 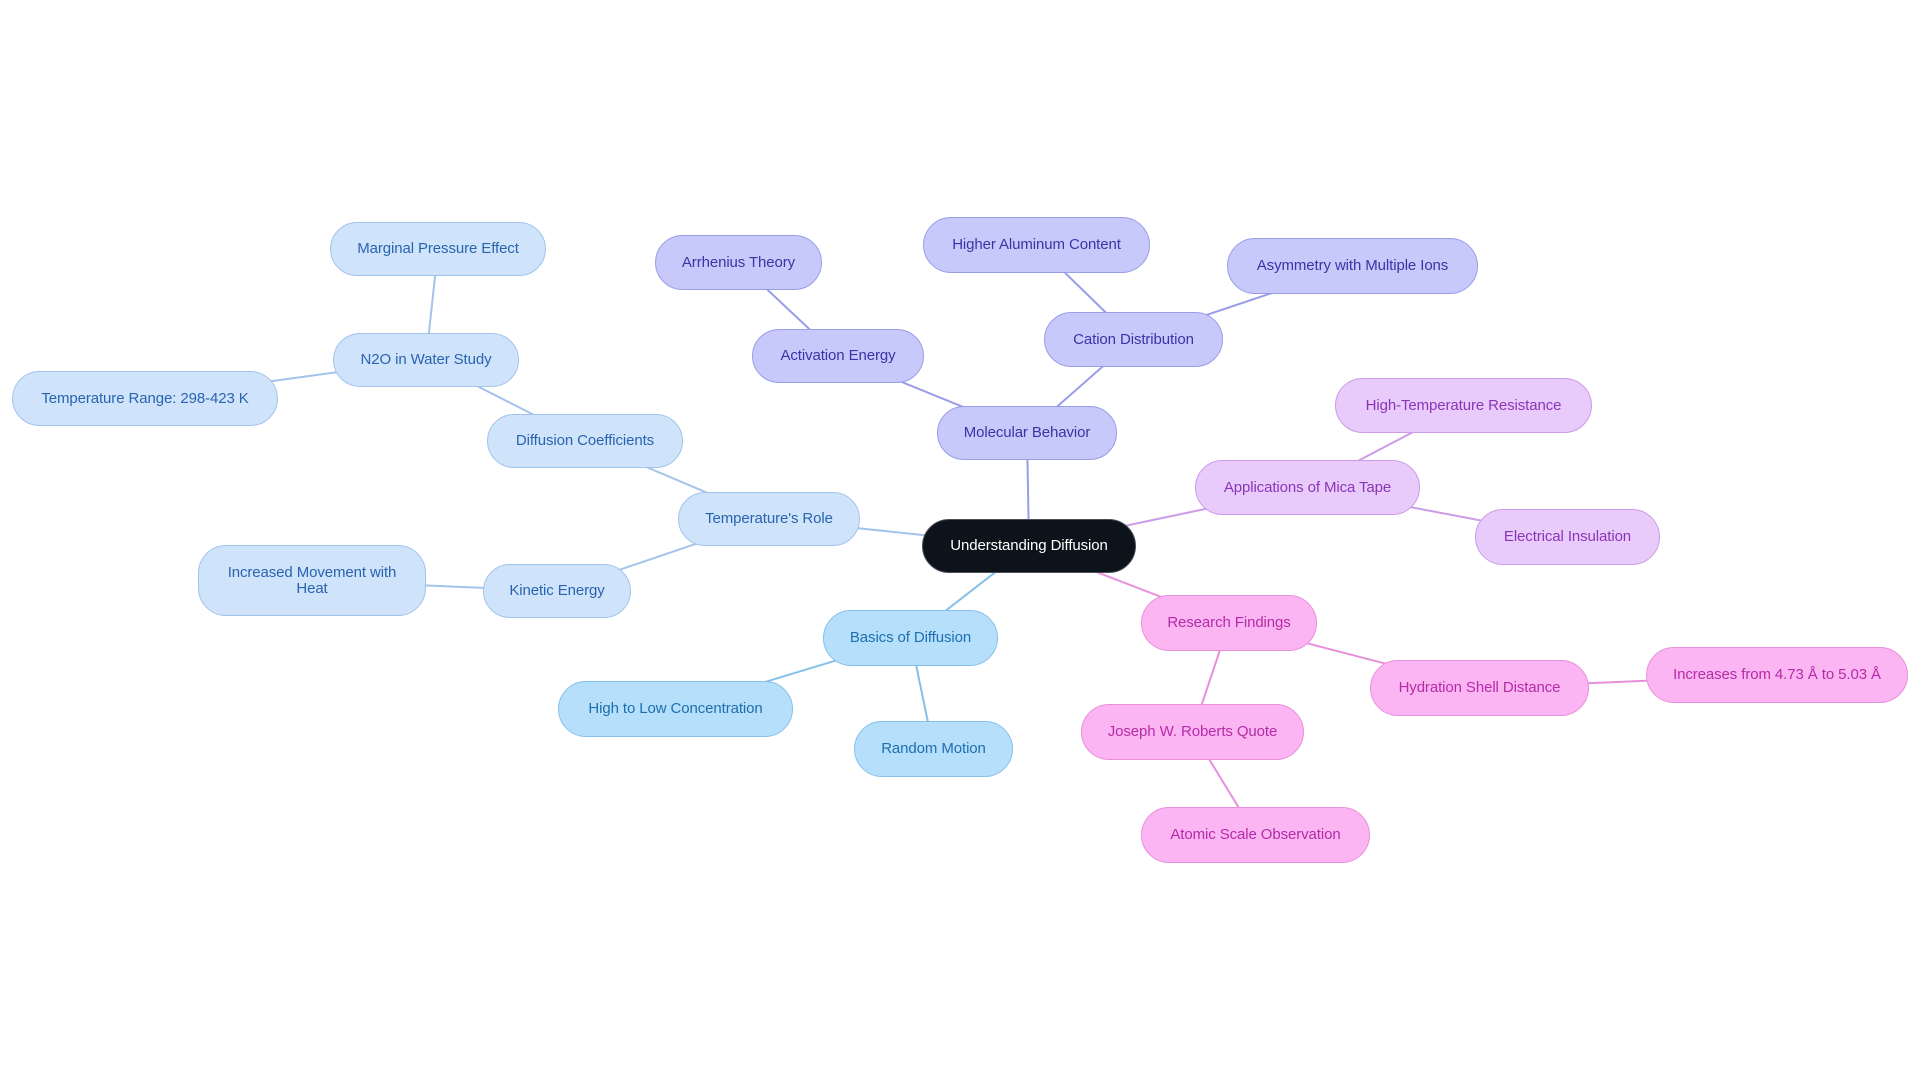 What do you see at coordinates (1352, 266) in the screenshot?
I see `node-asymmetry-with-multiple-ions: Asymmetry with Multiple Ions` at bounding box center [1352, 266].